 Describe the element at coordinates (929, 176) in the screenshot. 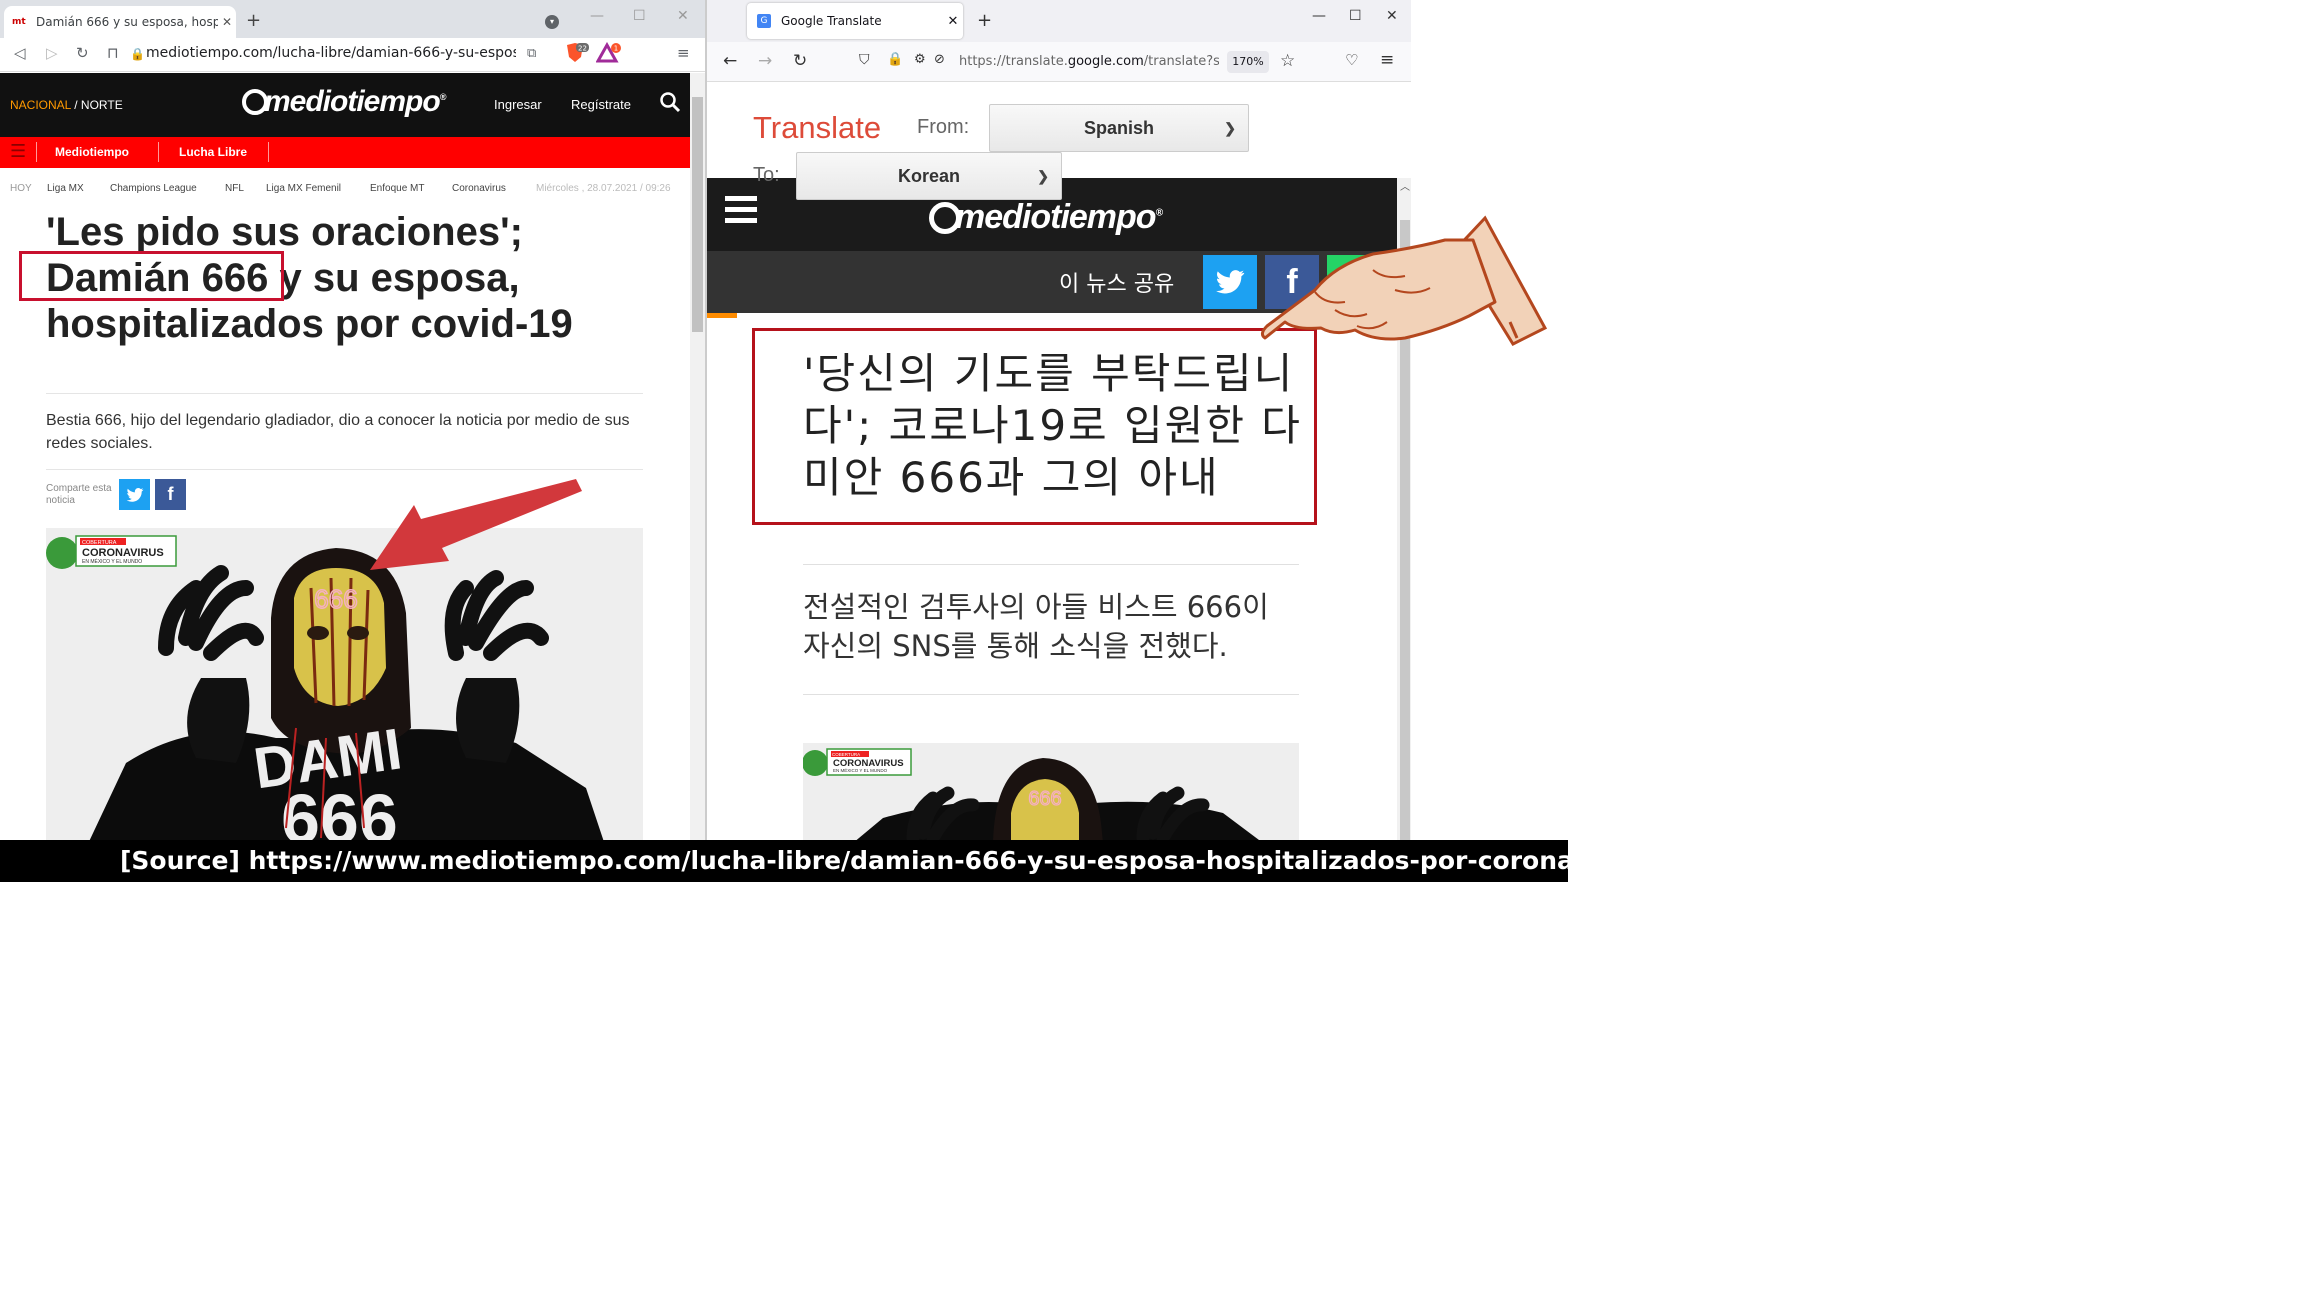

I see `target-language-select: Korean ❯` at that location.